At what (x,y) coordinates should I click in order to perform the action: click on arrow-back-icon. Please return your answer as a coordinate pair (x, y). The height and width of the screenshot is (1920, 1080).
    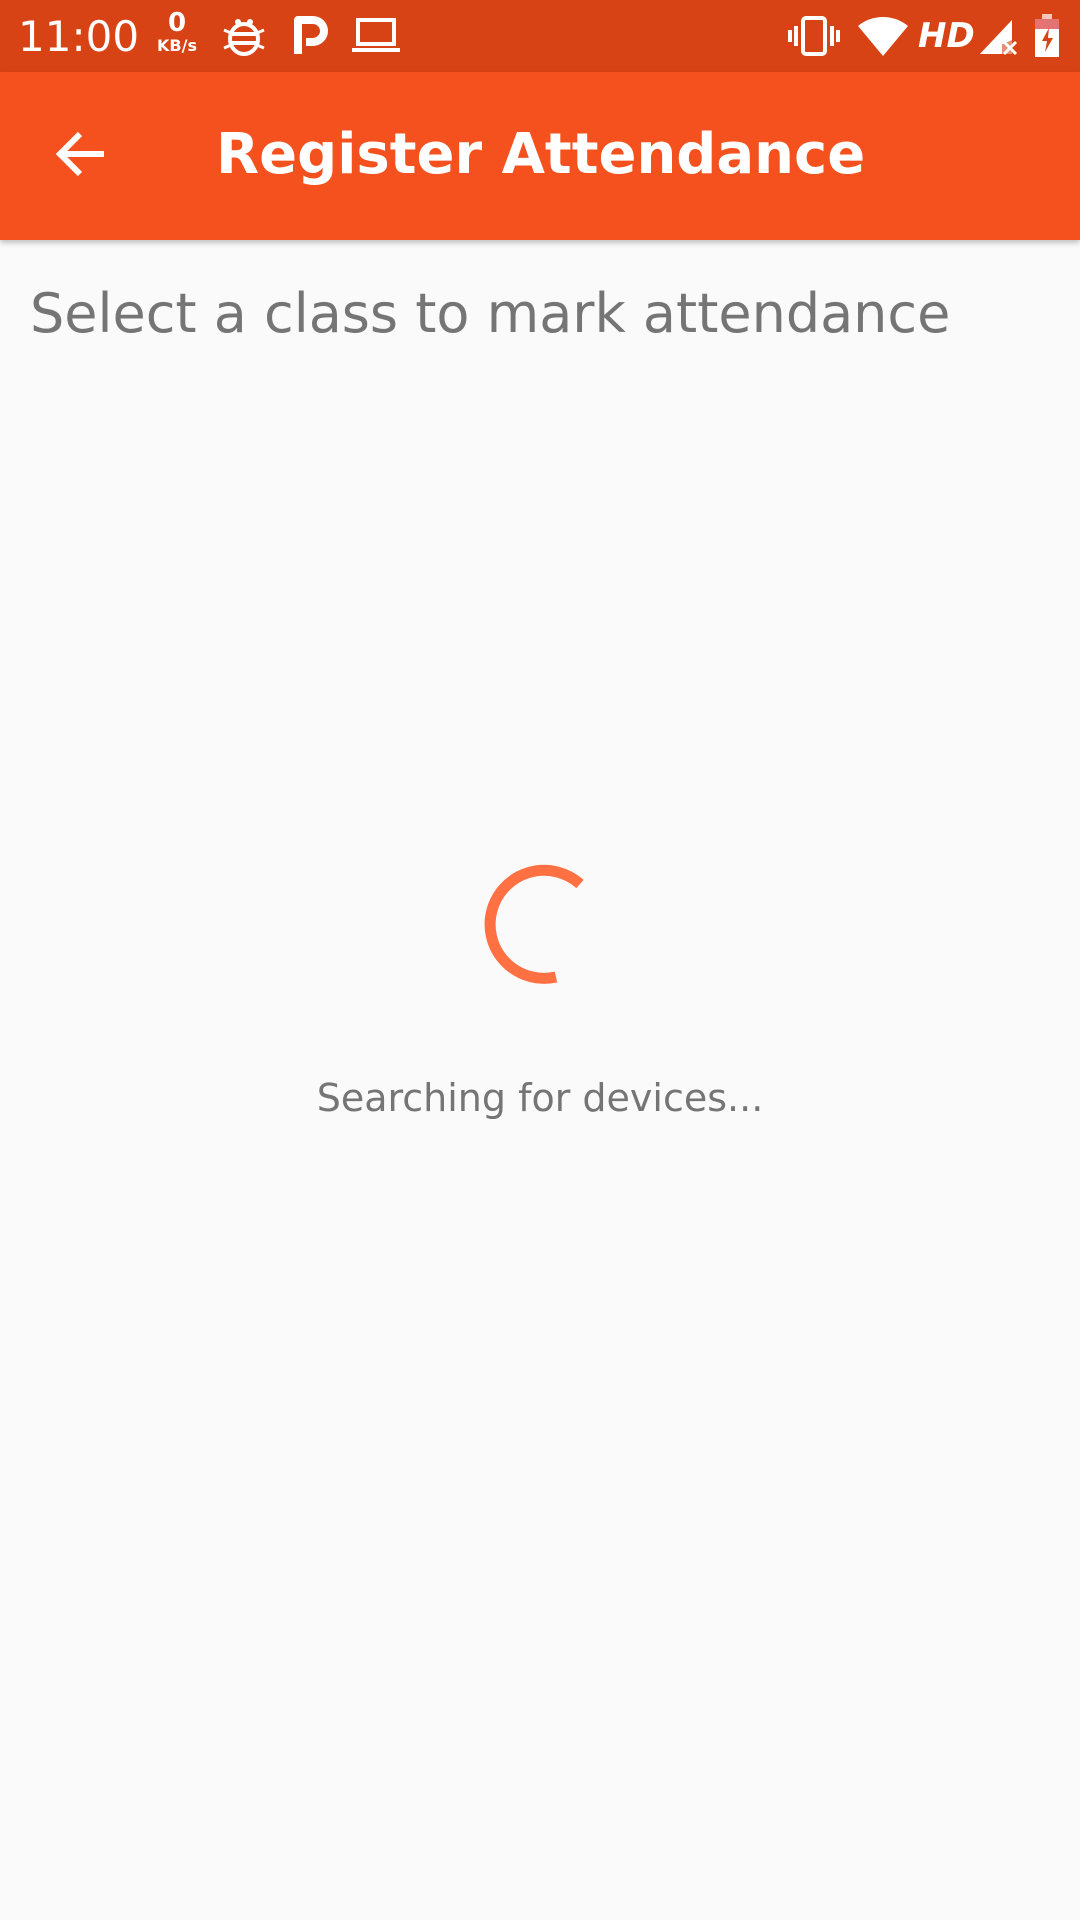
    Looking at the image, I should click on (80, 156).